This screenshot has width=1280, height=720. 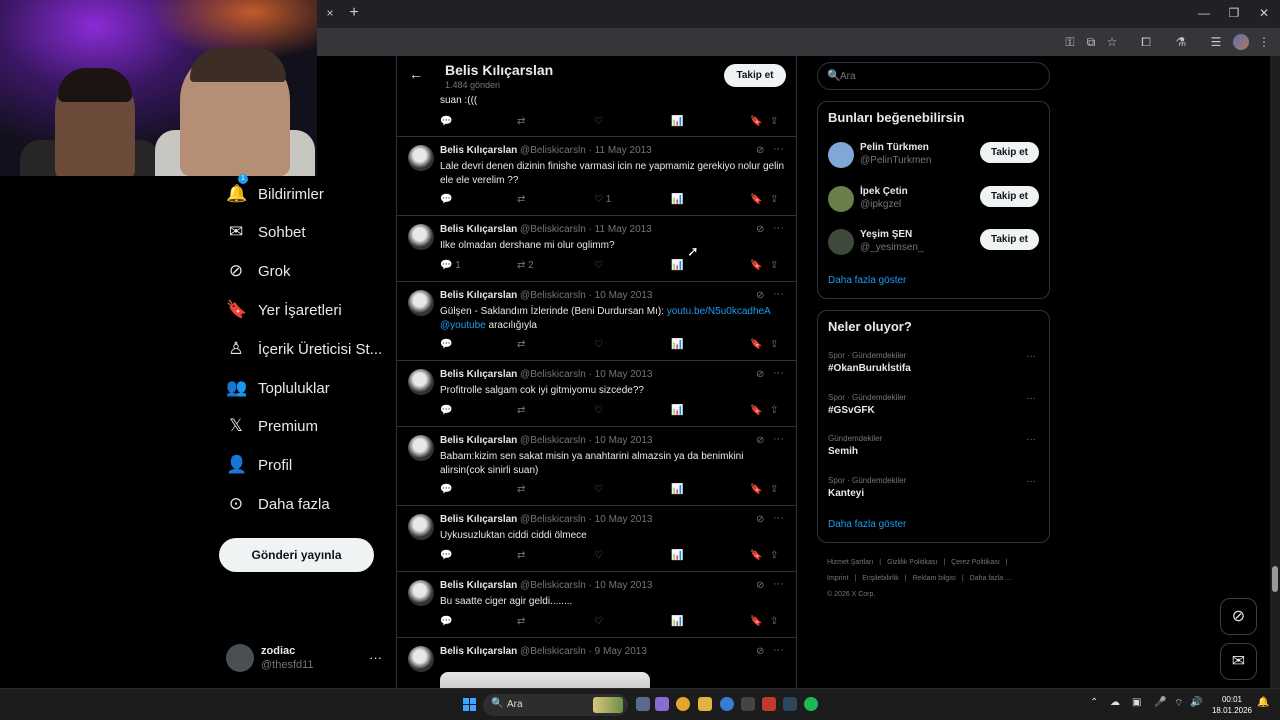 I want to click on sidebar-item: ⊘ Grok, so click(x=258, y=271).